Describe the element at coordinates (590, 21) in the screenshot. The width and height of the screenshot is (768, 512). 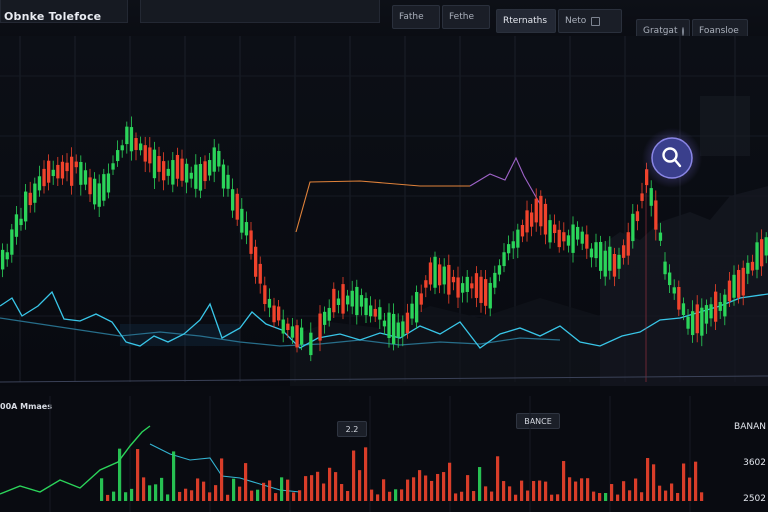
I see `toolbar-button-neto: Neto` at that location.